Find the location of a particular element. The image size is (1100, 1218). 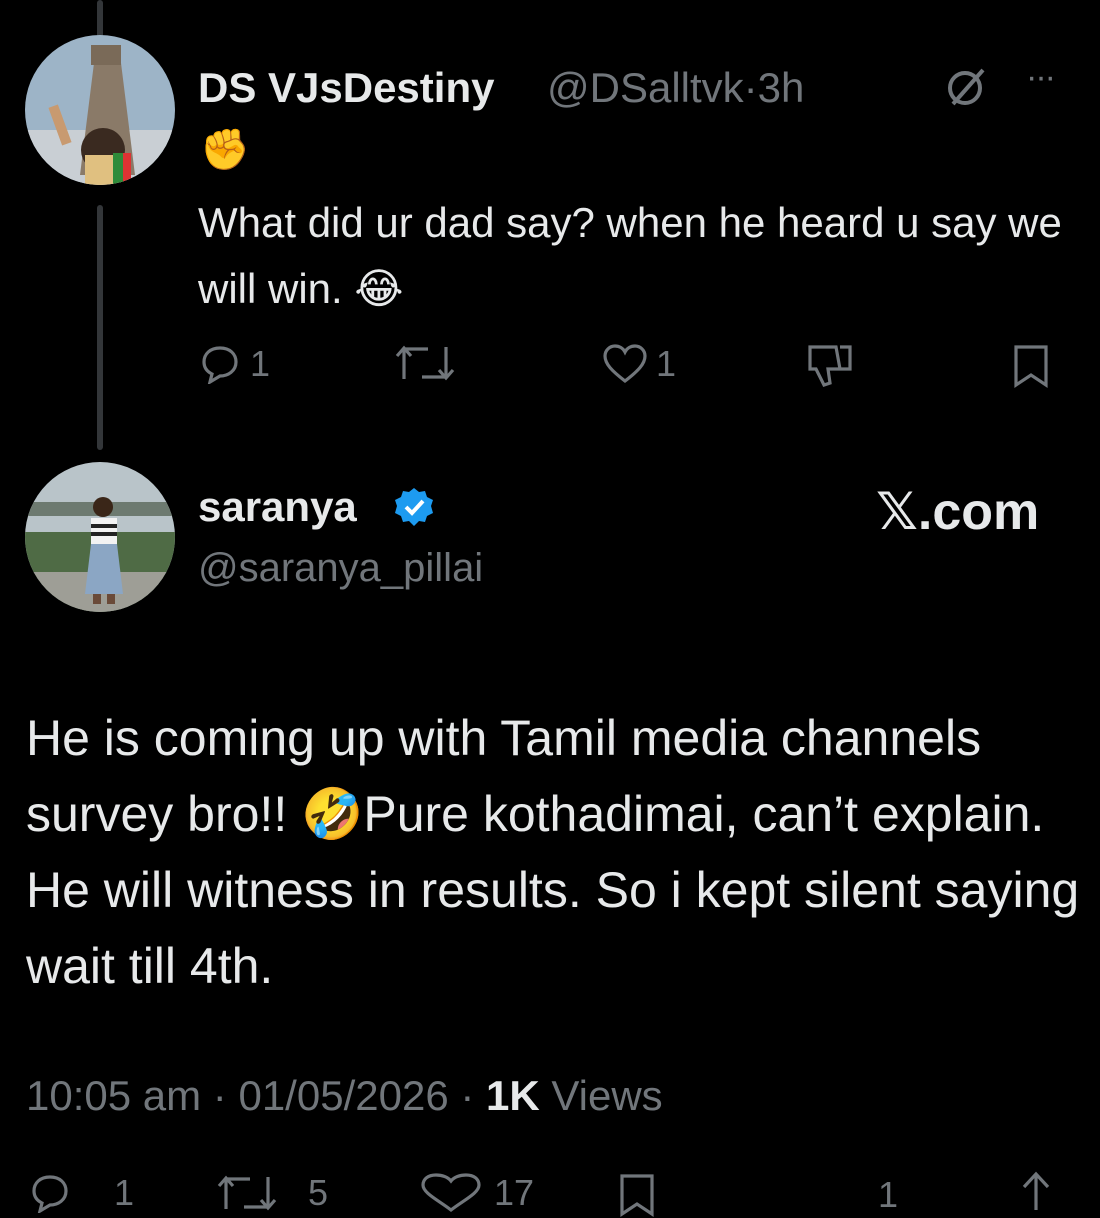

avatar-dsvjsdestiny is located at coordinates (100, 110).